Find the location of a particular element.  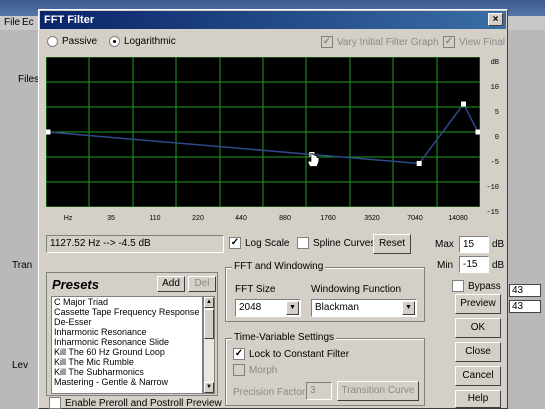

background-right-panel: 43 43 is located at coordinates (524, 219).